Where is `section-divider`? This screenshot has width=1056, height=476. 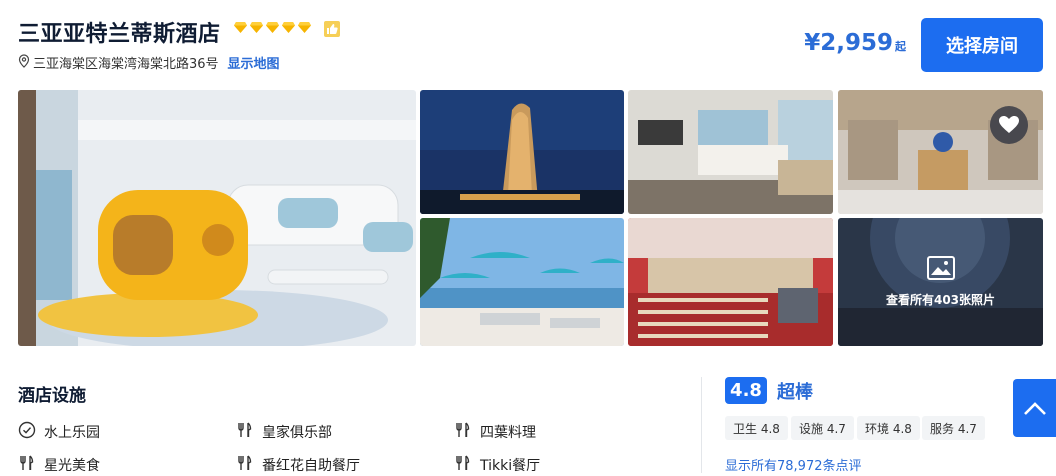 section-divider is located at coordinates (701, 425).